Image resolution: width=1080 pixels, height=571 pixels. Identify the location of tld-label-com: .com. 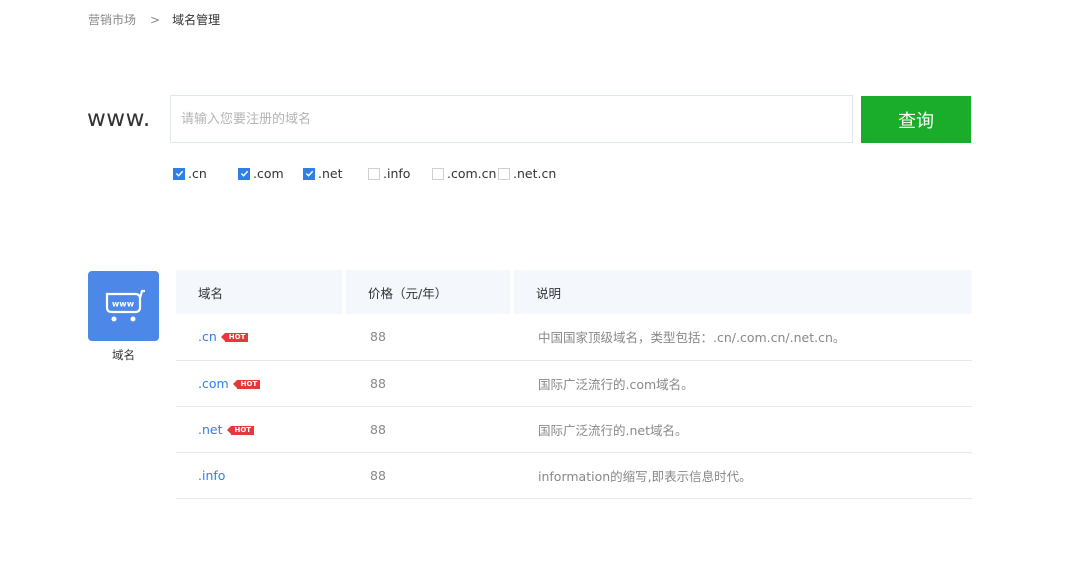
(268, 173).